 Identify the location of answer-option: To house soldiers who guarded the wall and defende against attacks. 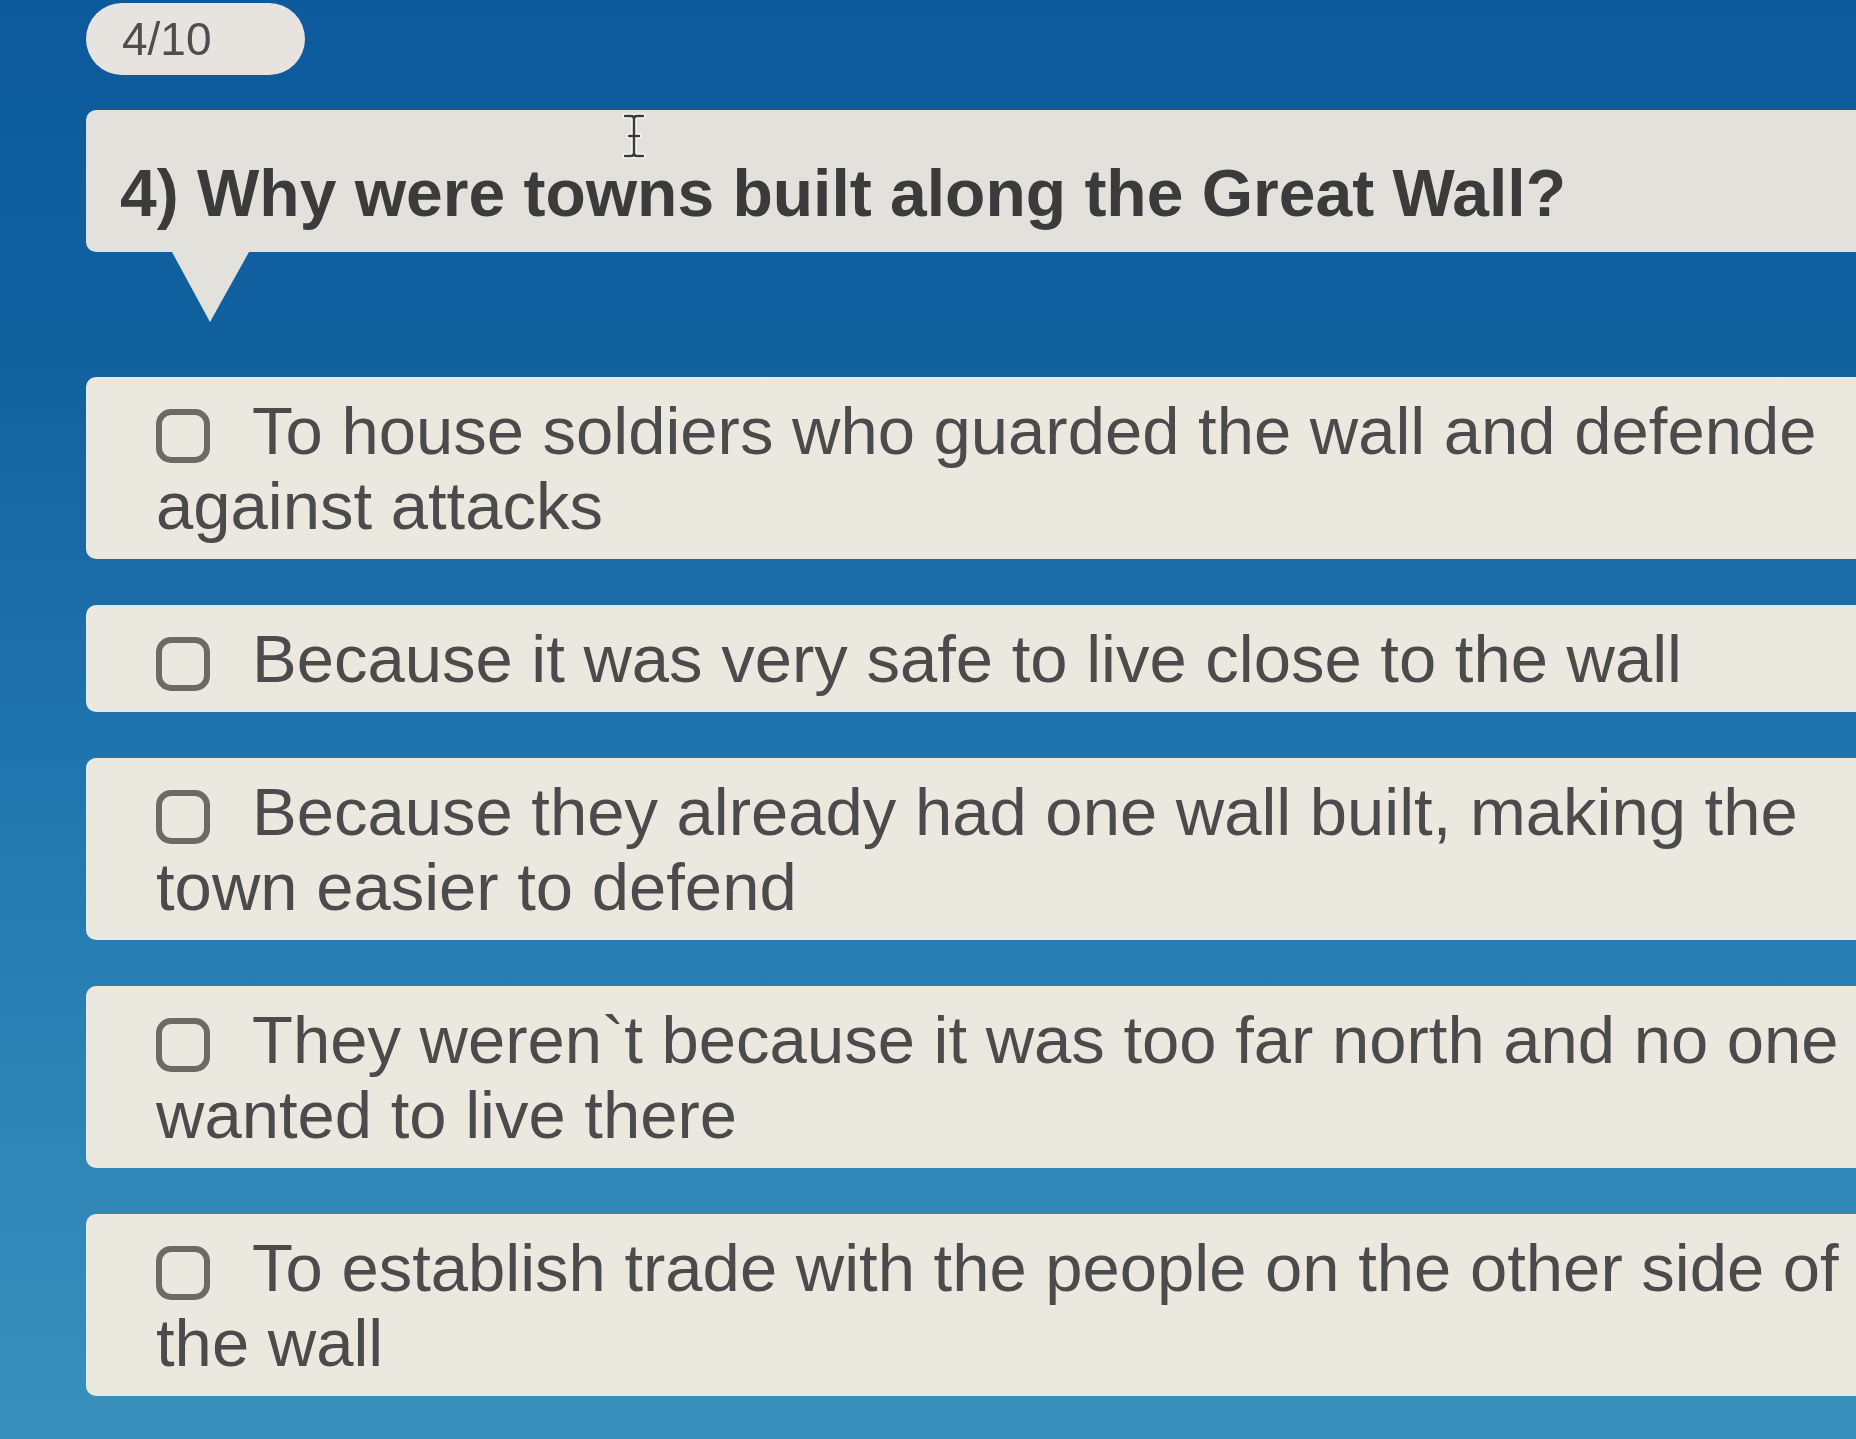
(971, 468).